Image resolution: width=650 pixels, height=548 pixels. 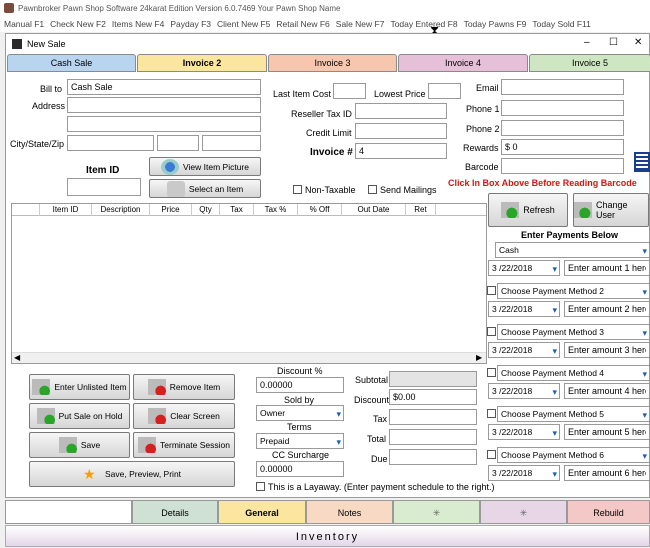 What do you see at coordinates (608, 512) in the screenshot?
I see `bottom-tab-rebuild: Rebuild` at bounding box center [608, 512].